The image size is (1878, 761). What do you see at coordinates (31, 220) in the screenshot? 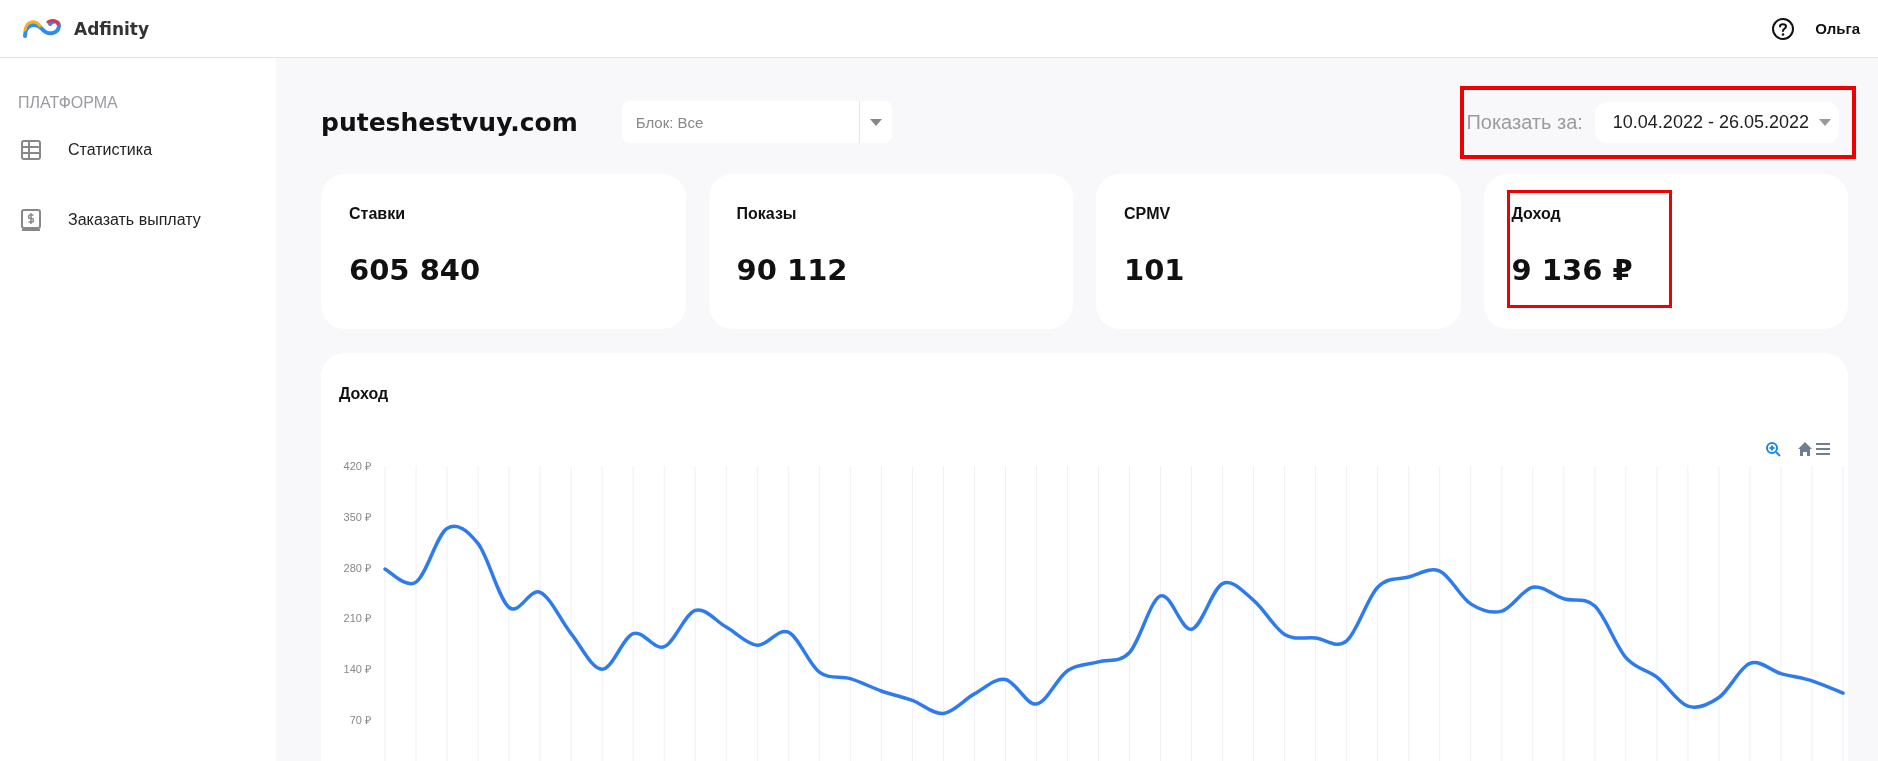
I see `dollar-icon` at bounding box center [31, 220].